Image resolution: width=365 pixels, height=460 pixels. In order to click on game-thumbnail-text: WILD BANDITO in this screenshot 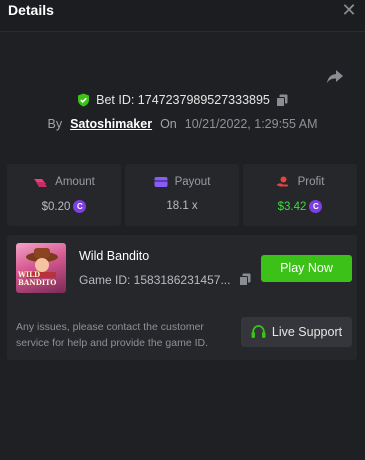, I will do `click(37, 278)`.